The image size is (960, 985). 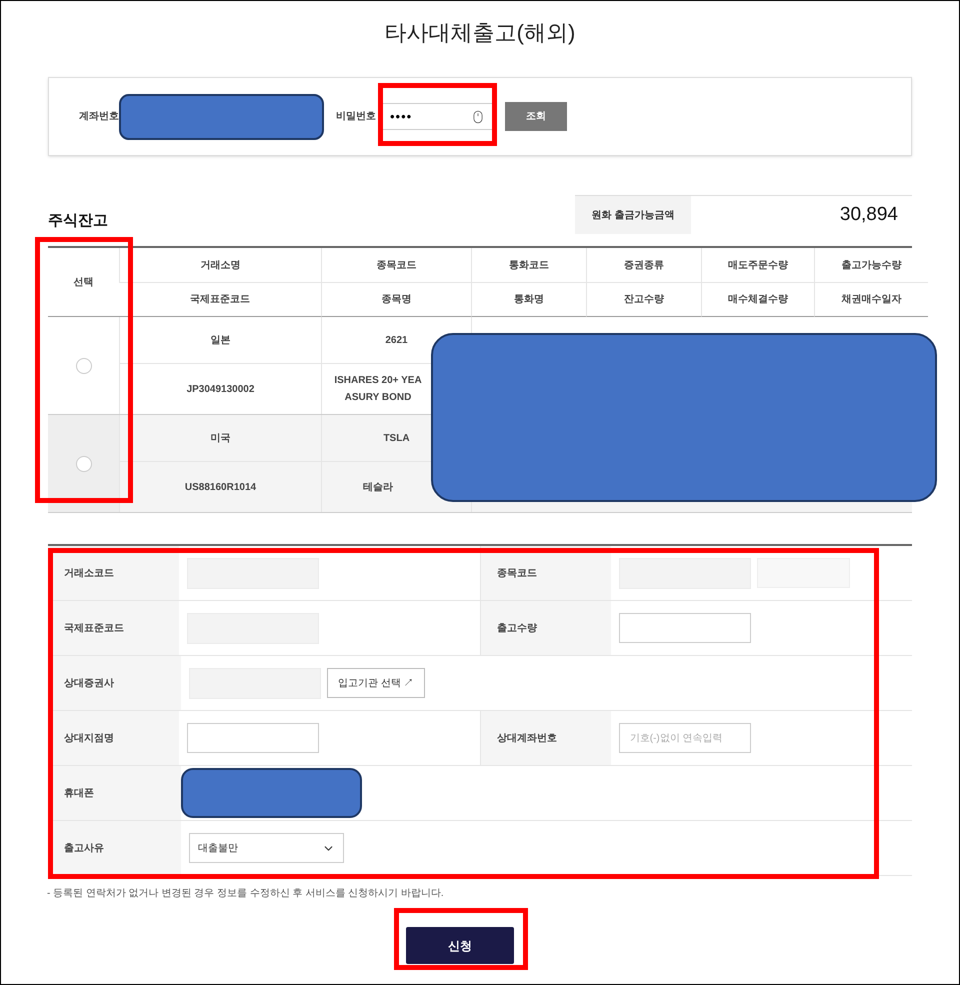 What do you see at coordinates (437, 116) in the screenshot?
I see `password-field: ••••` at bounding box center [437, 116].